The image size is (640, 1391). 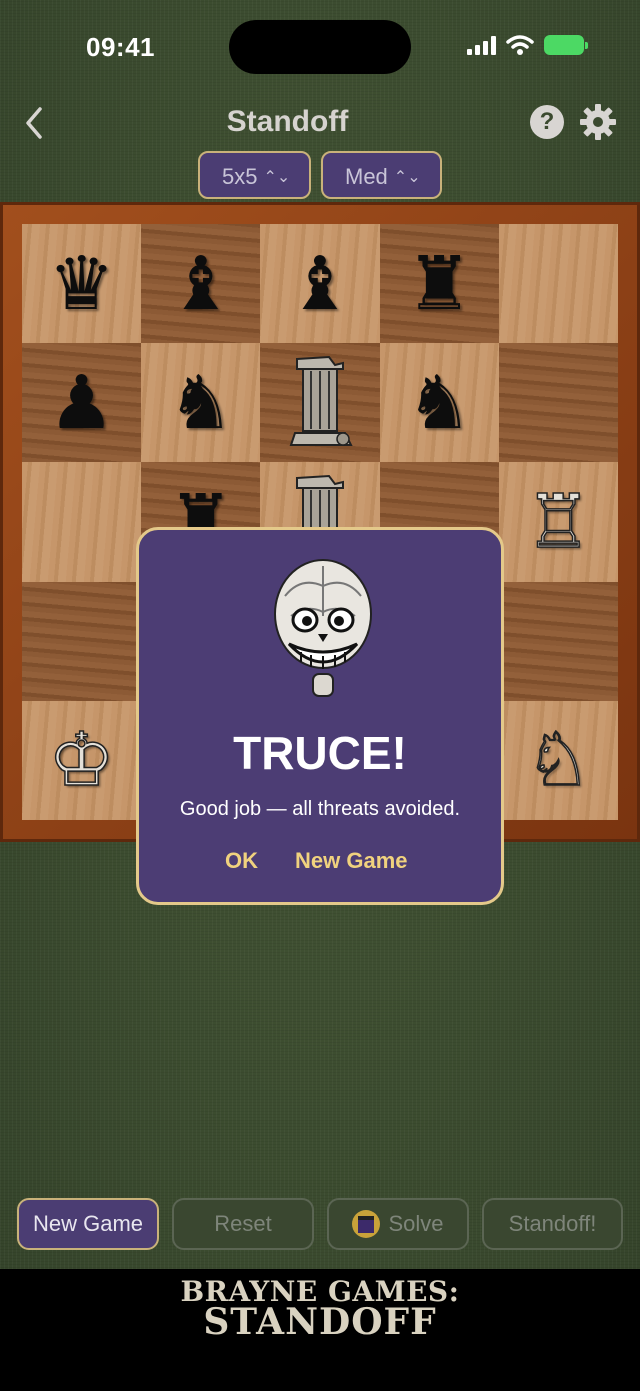 I want to click on board-square: ♟, so click(x=82, y=403).